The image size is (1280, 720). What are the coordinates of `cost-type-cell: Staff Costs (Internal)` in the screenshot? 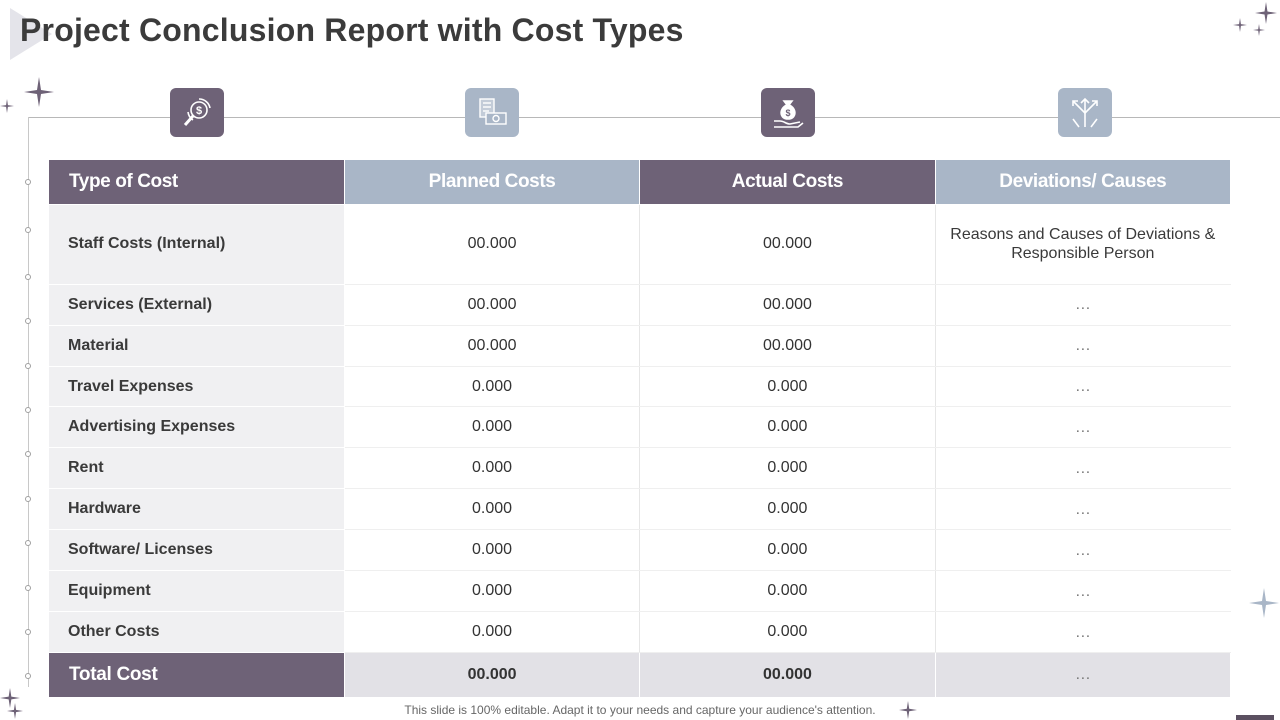 It's located at (197, 244).